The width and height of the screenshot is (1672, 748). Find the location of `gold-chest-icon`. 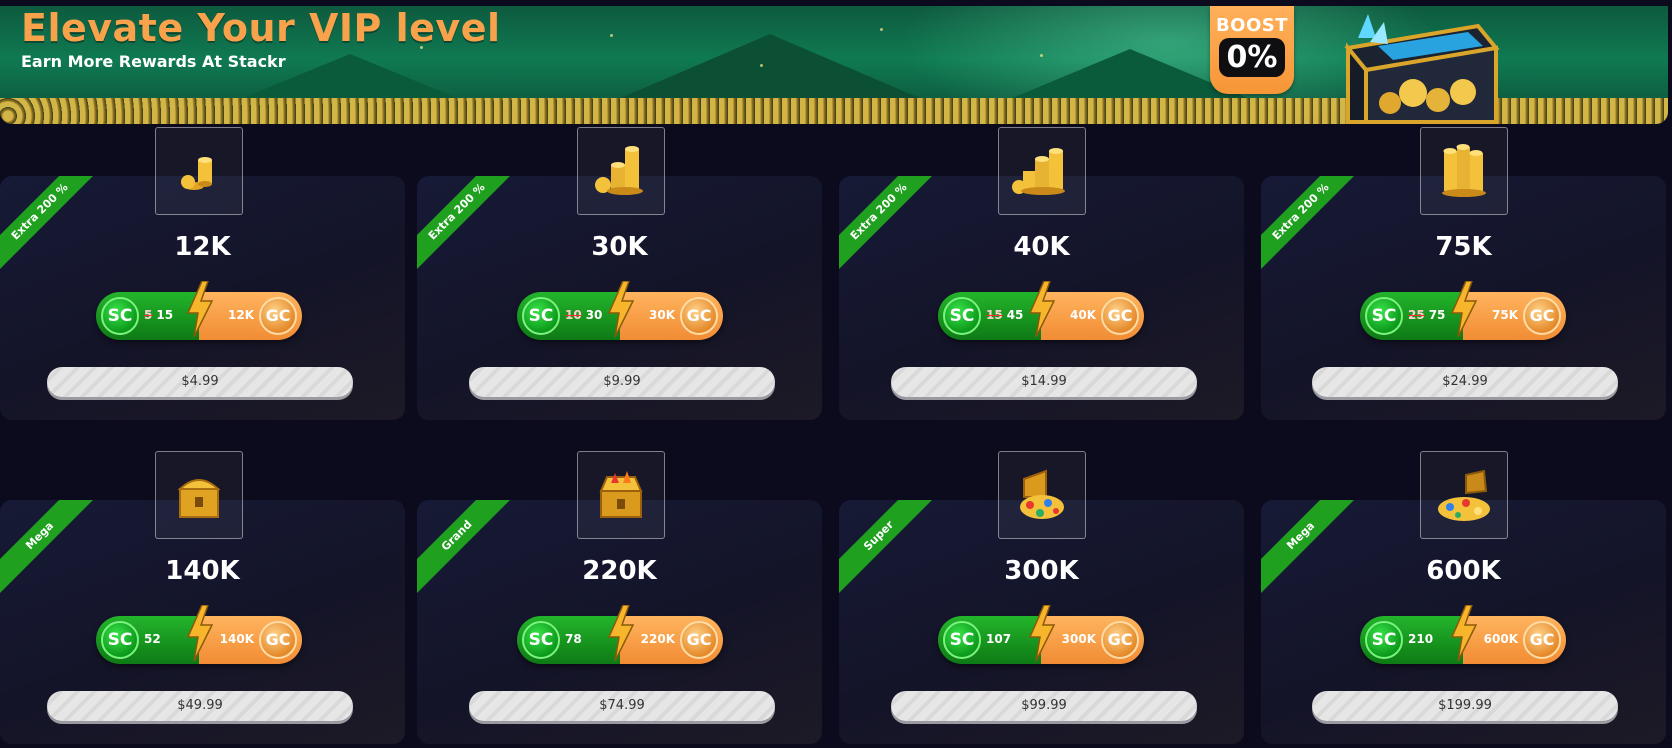

gold-chest-icon is located at coordinates (199, 495).